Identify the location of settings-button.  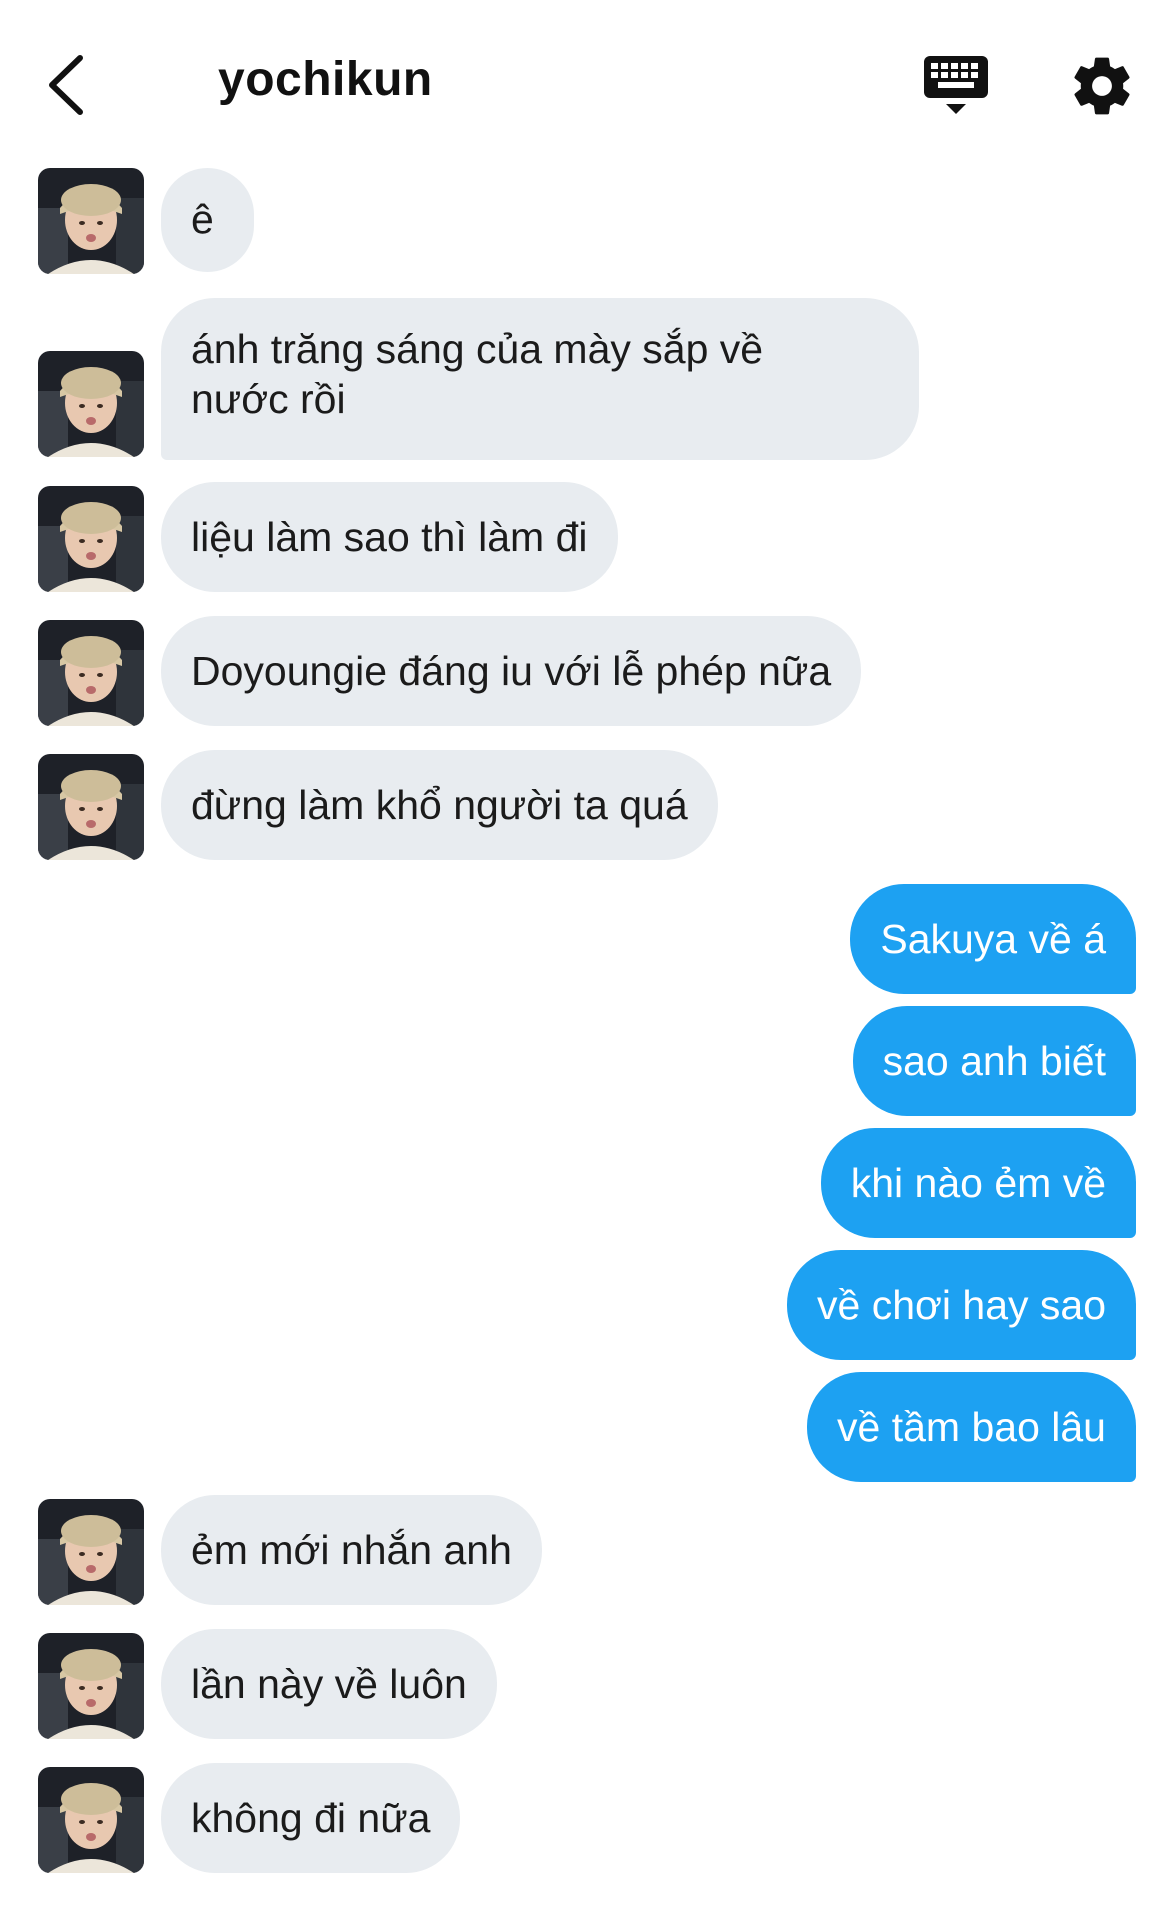
(1102, 86).